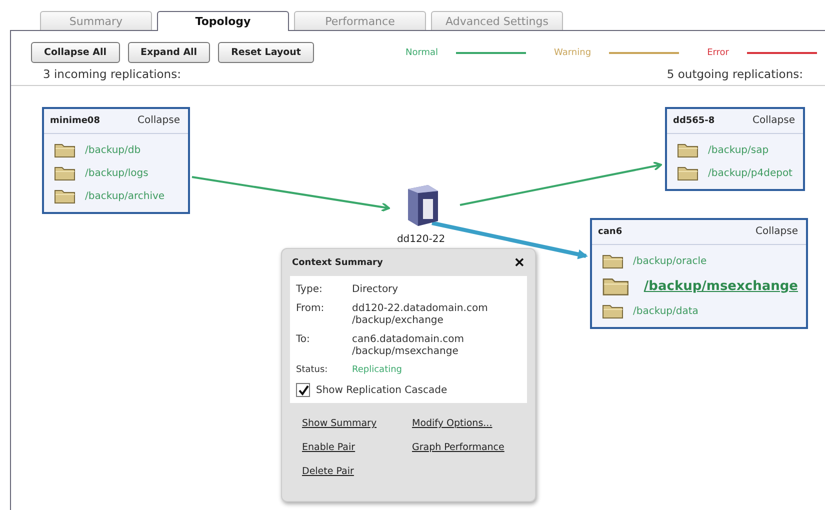 The image size is (825, 510). I want to click on legend-label: Normal, so click(421, 53).